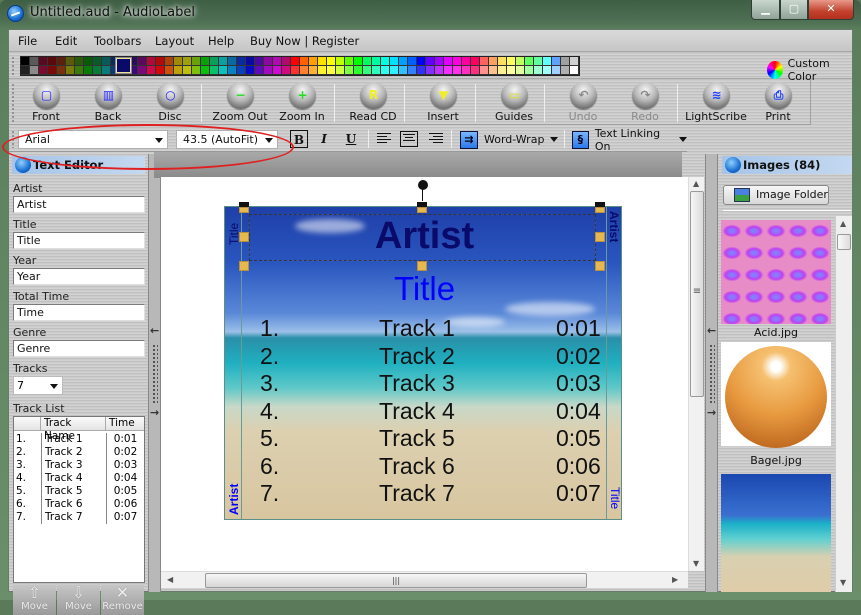 This screenshot has width=861, height=615. I want to click on genre-field: Genre, so click(79, 348).